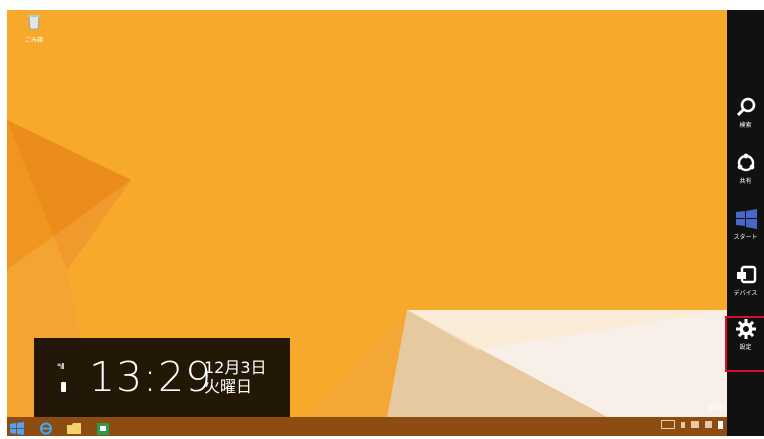 This screenshot has width=764, height=439. Describe the element at coordinates (683, 424) in the screenshot. I see `flag-icon` at that location.